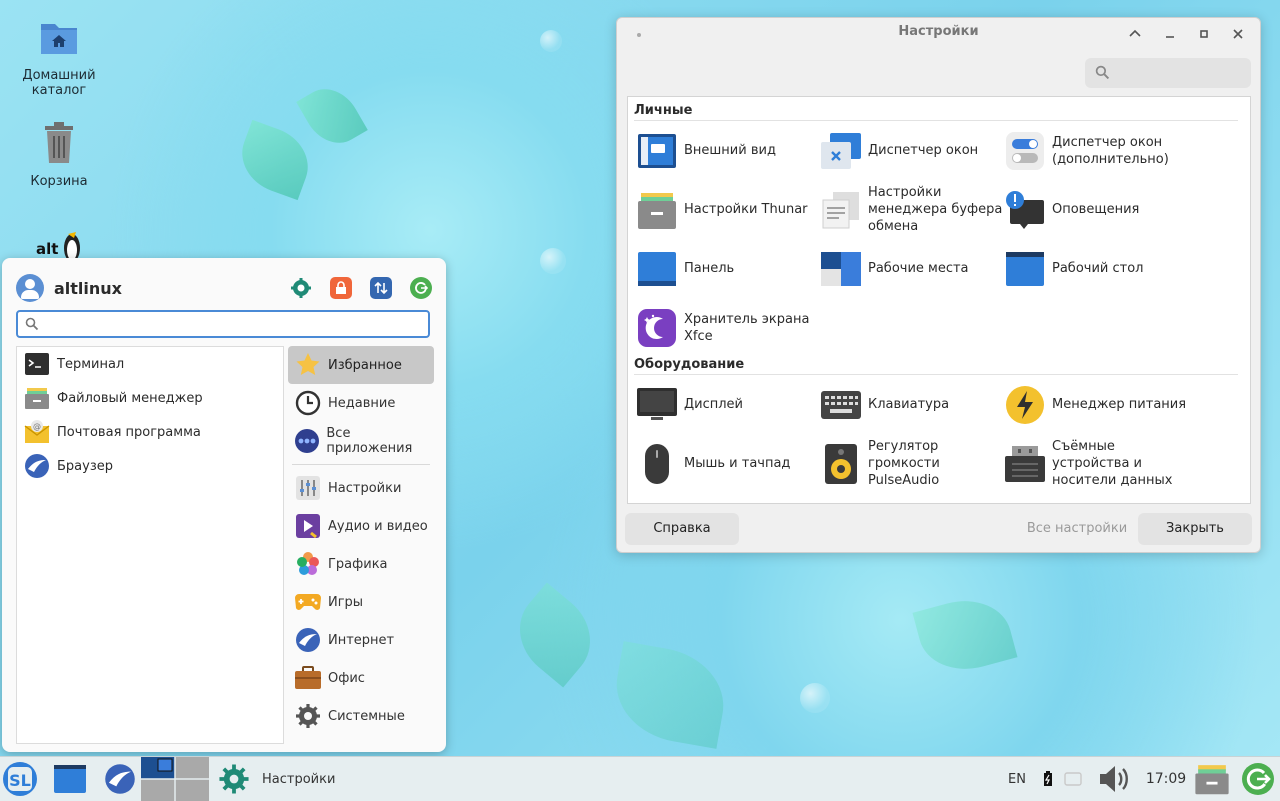 This screenshot has width=1280, height=801. I want to click on settings-item-desktop: Рабочий стол, so click(1096, 268).